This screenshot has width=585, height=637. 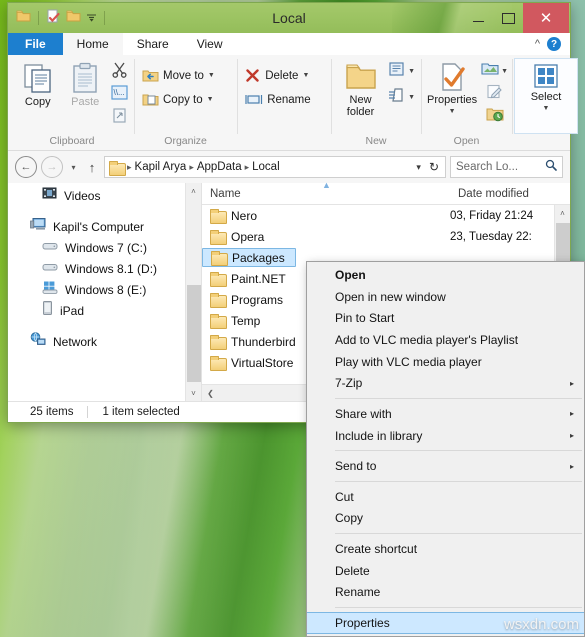 I want to click on properties-icon, so click(x=53, y=18).